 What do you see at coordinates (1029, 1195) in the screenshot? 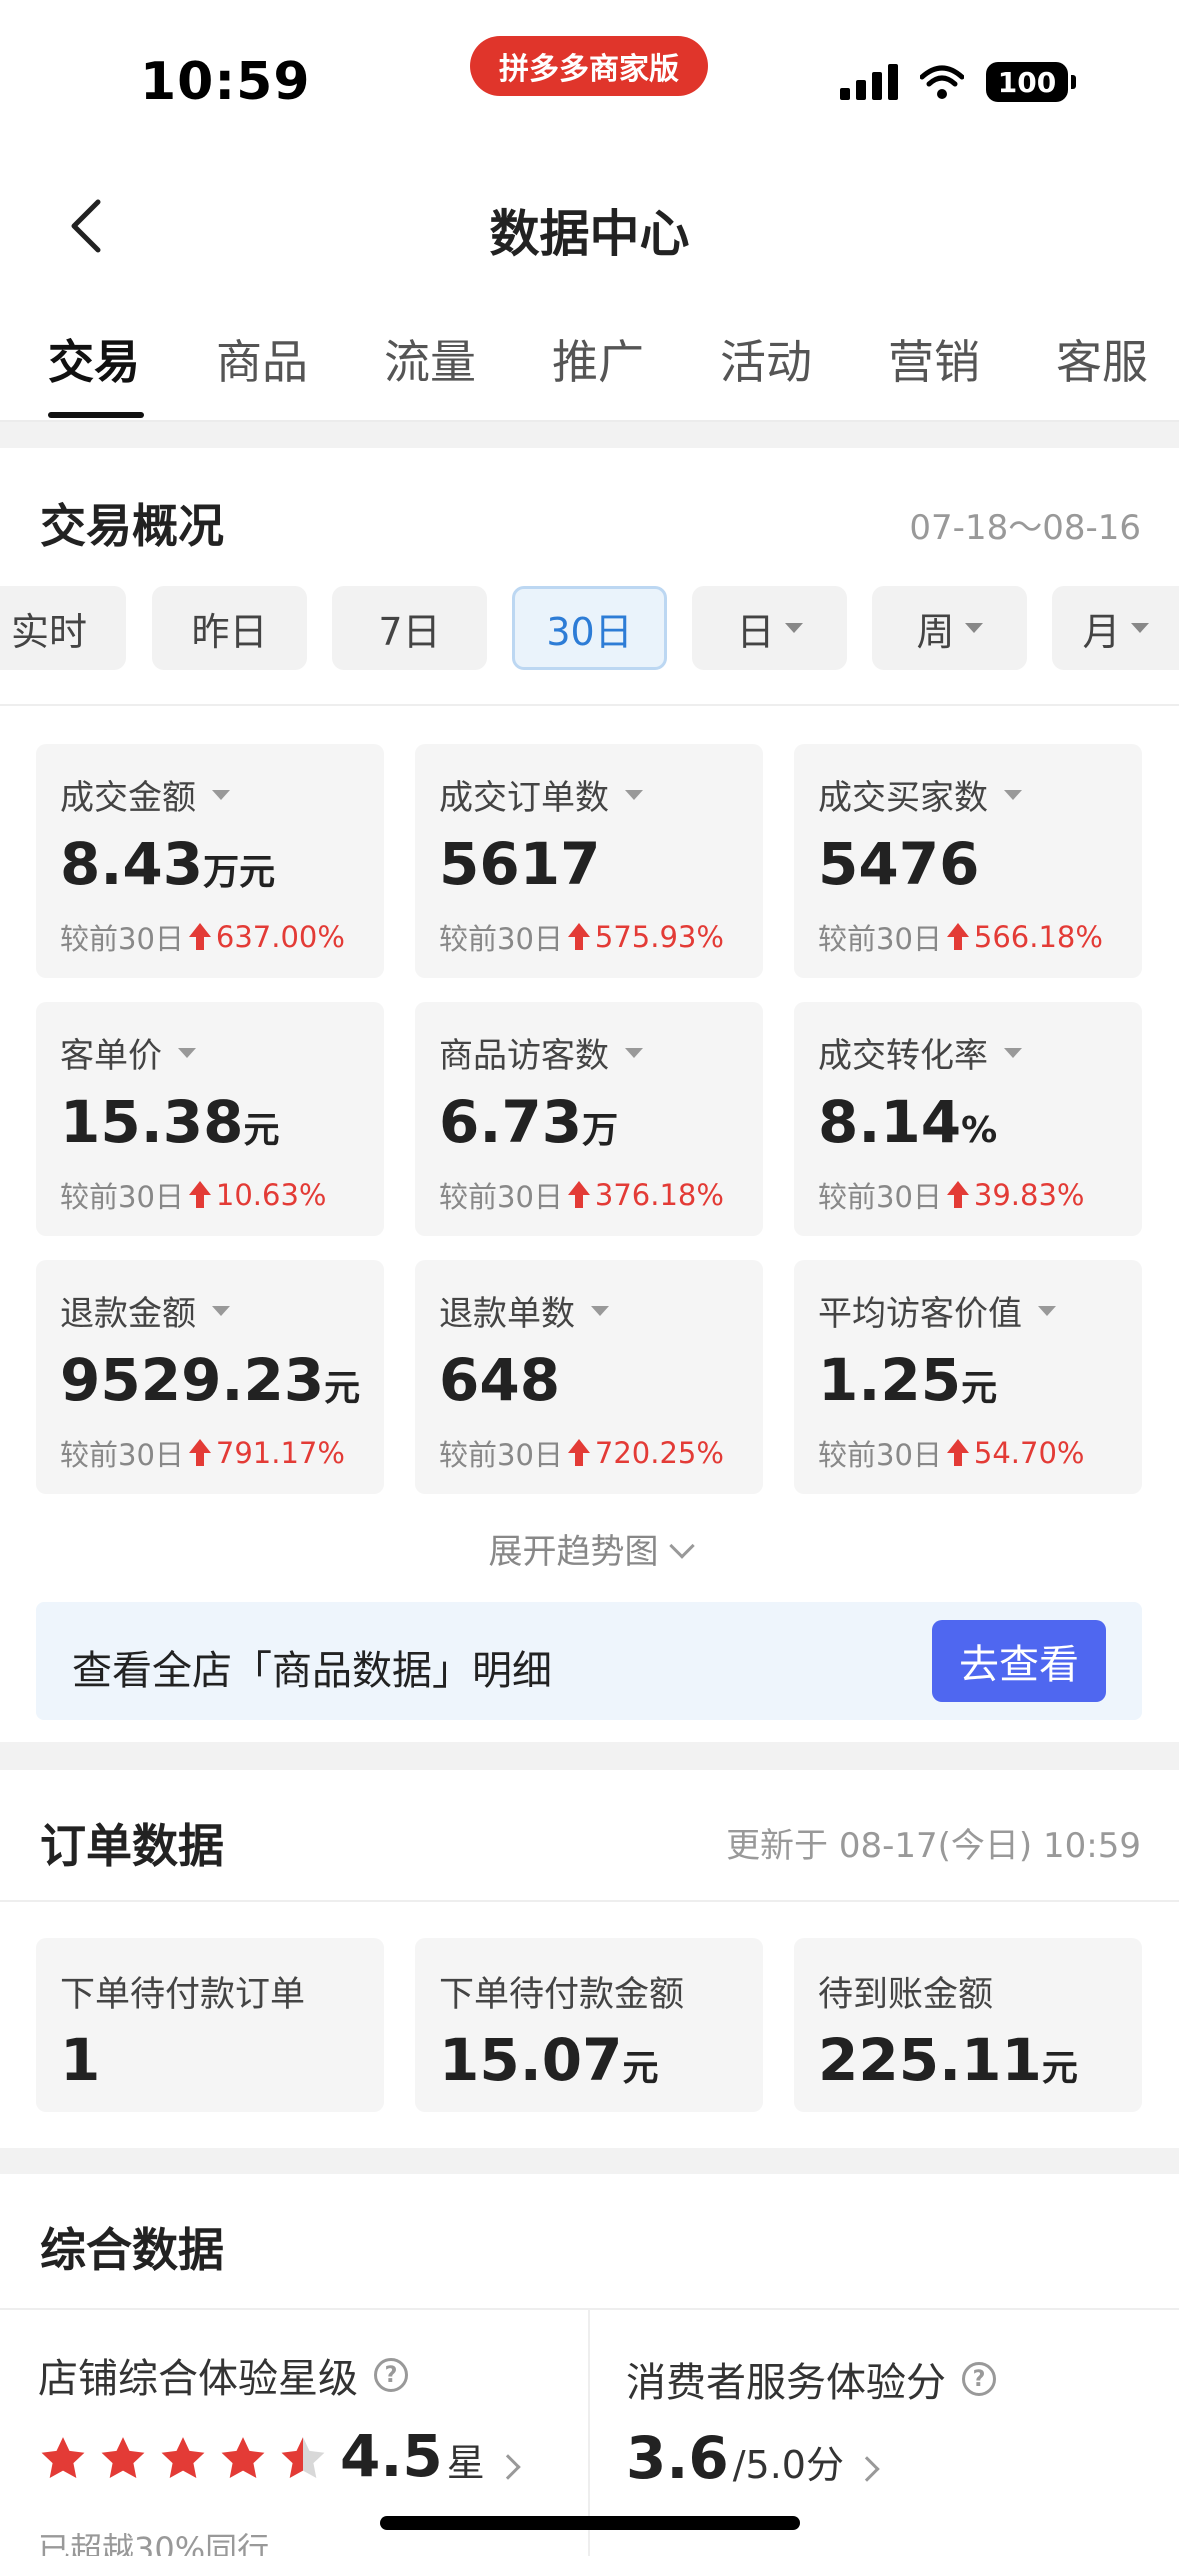
I see `change-percent: 39.83%` at bounding box center [1029, 1195].